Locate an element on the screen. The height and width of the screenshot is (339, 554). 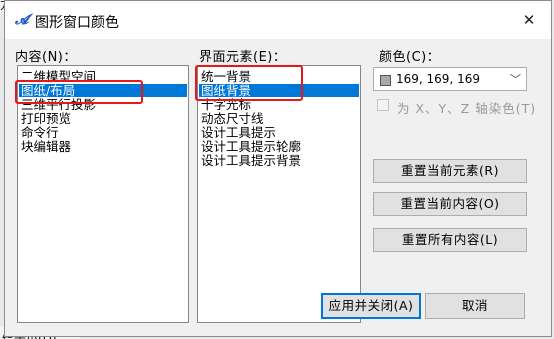
interface-item: 动态尺寸线 is located at coordinates (279, 118).